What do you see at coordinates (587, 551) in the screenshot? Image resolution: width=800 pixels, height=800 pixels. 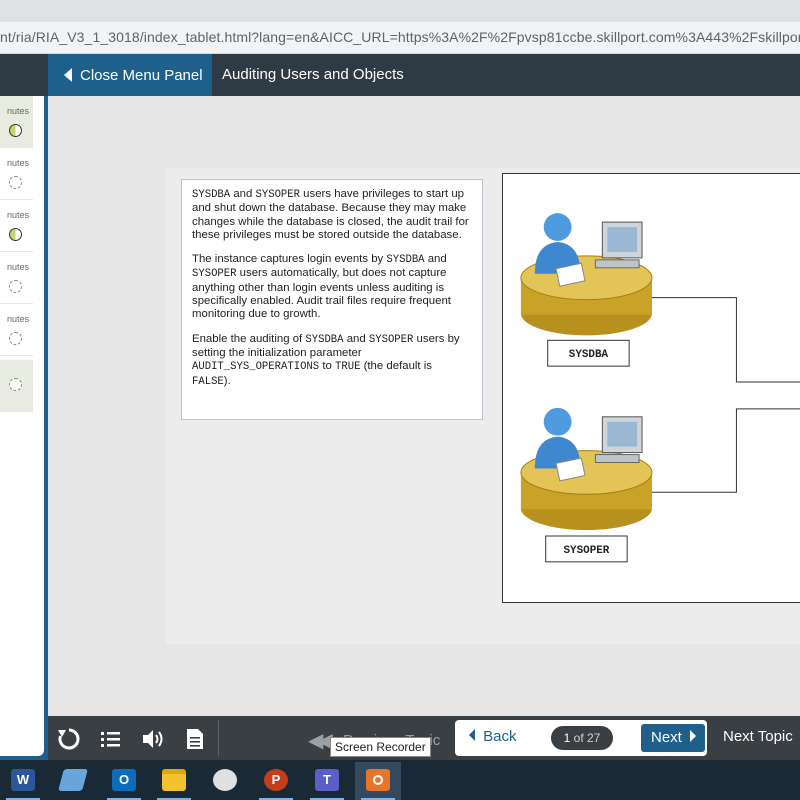 I see `sysoper-label: SYSOPER` at bounding box center [587, 551].